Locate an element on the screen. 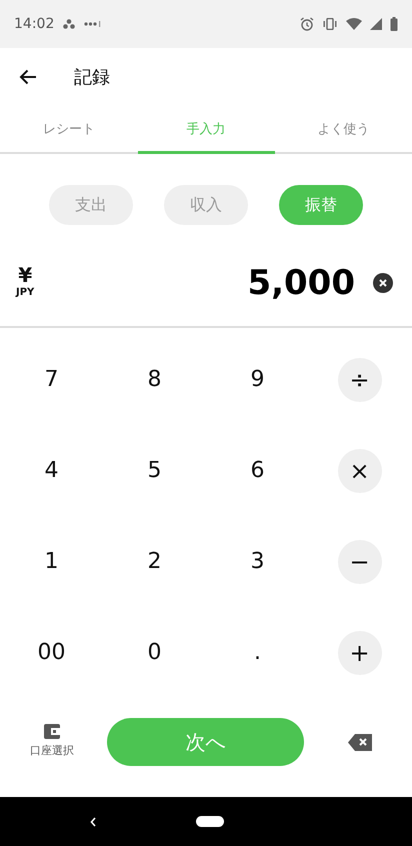 This screenshot has height=846, width=412. digit-key: 7 is located at coordinates (52, 380).